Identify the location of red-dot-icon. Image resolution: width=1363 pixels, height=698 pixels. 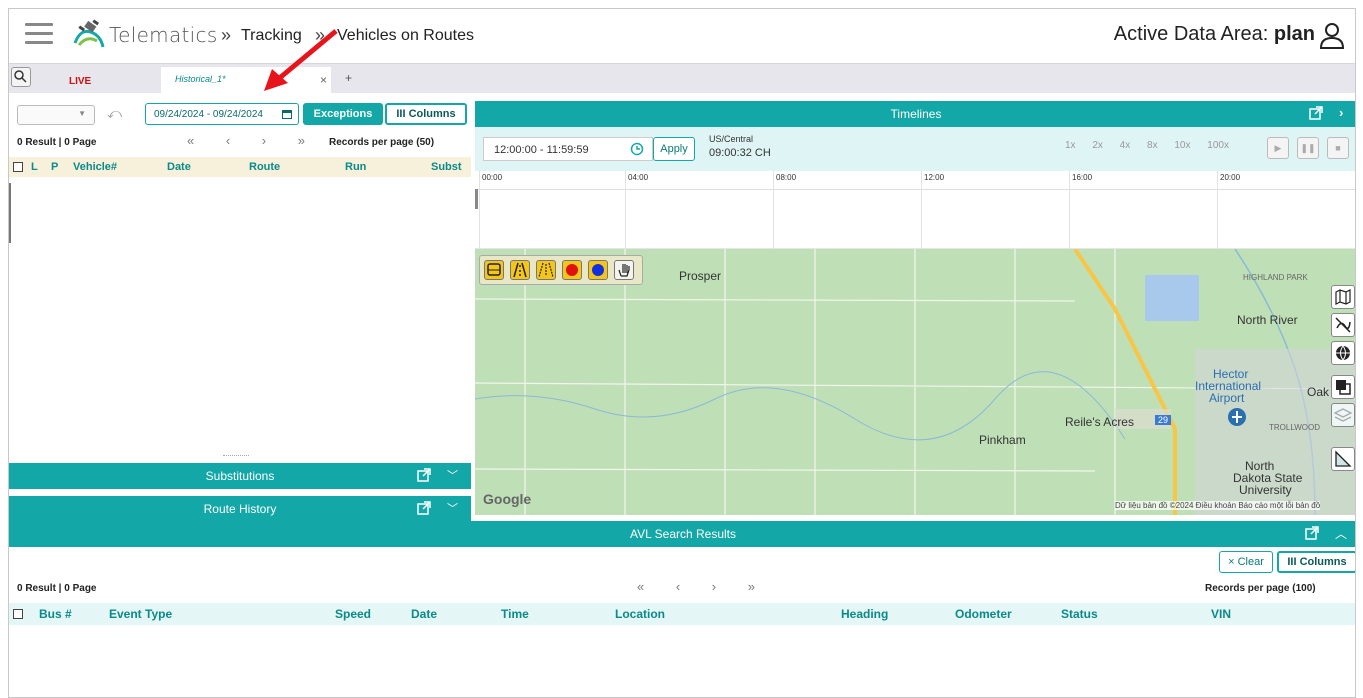
(572, 270).